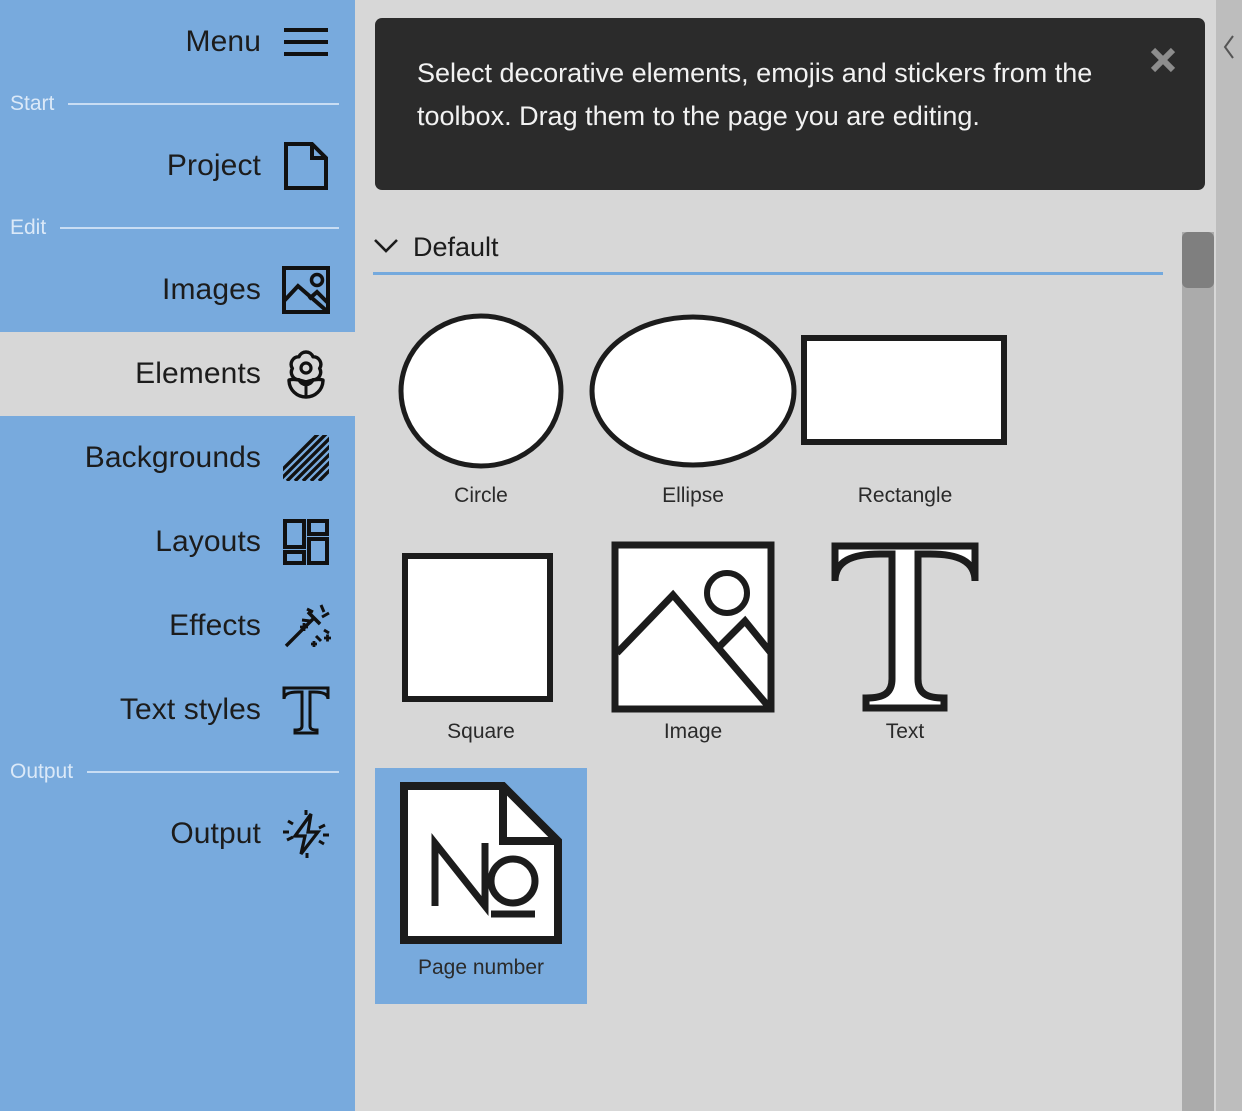 This screenshot has height=1111, width=1242. Describe the element at coordinates (177, 42) in the screenshot. I see `sidebar-item-menu: Menu` at that location.